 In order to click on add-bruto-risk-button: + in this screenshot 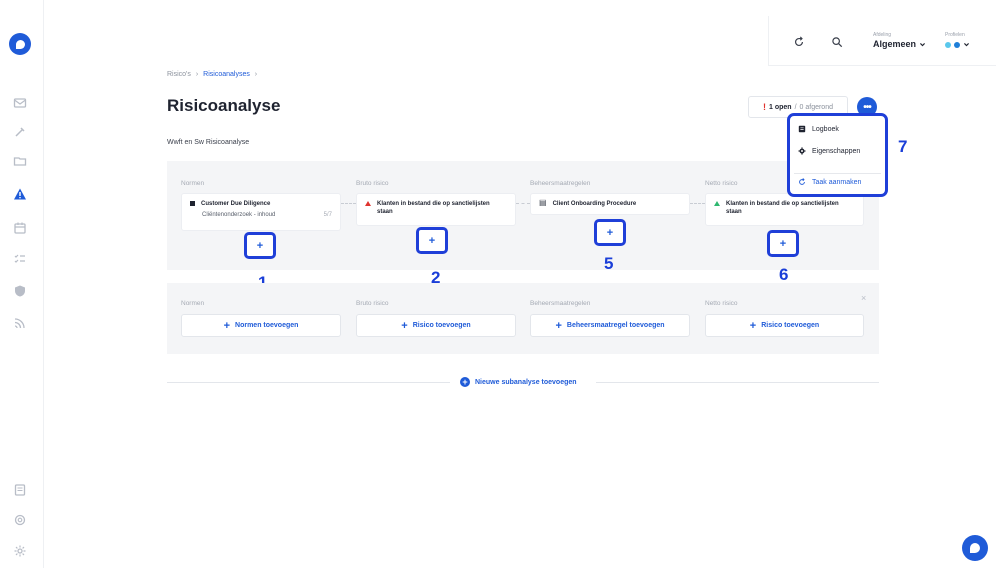, I will do `click(432, 240)`.